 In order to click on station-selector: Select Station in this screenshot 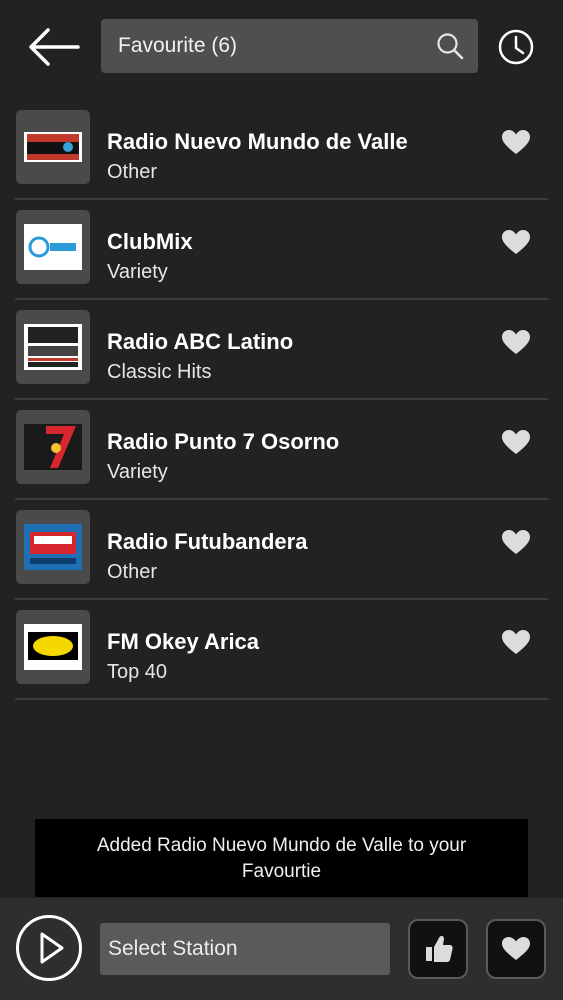, I will do `click(245, 949)`.